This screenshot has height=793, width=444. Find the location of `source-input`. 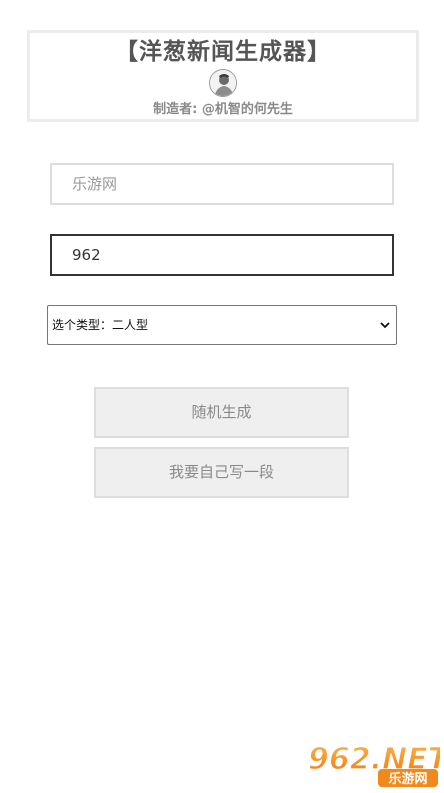

source-input is located at coordinates (222, 184).